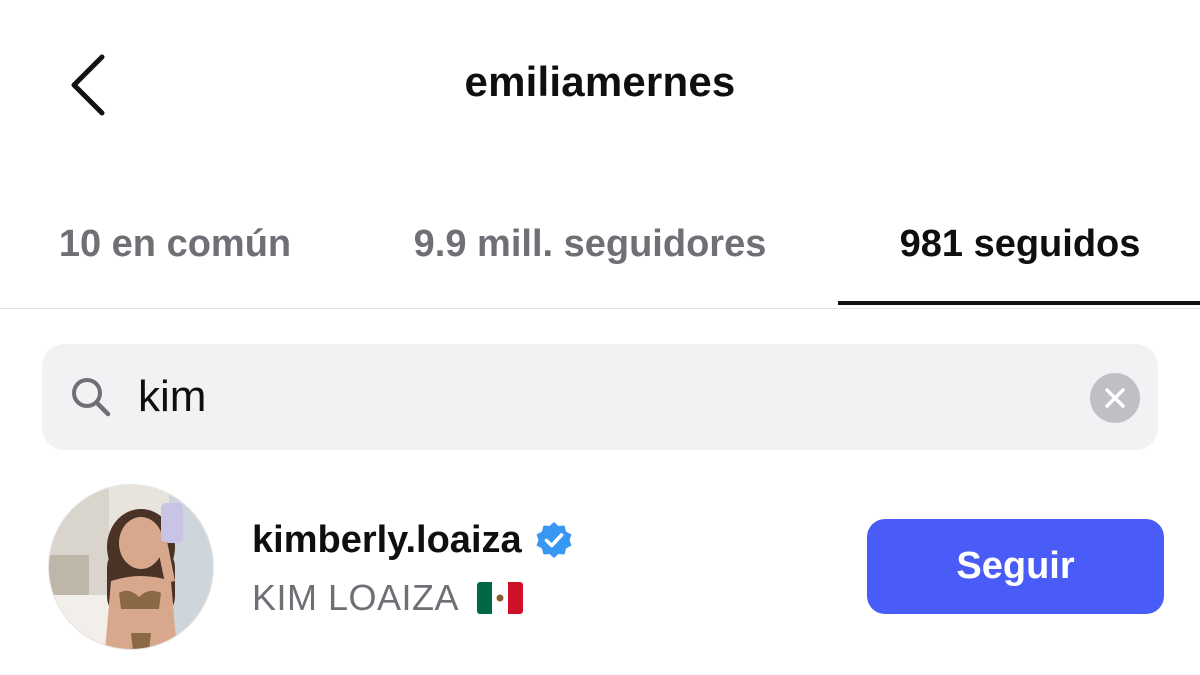 The height and width of the screenshot is (675, 1200). Describe the element at coordinates (387, 540) in the screenshot. I see `username: kimberly.loaiza` at that location.